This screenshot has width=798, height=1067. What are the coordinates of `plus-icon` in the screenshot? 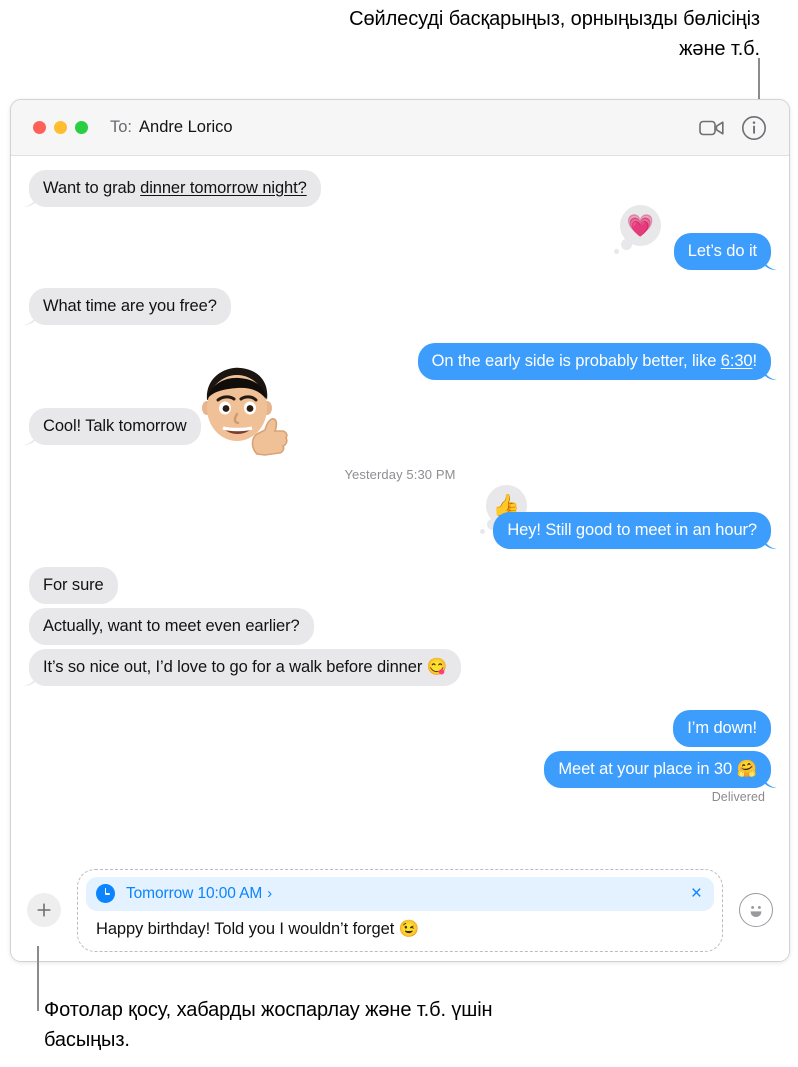 It's located at (44, 910).